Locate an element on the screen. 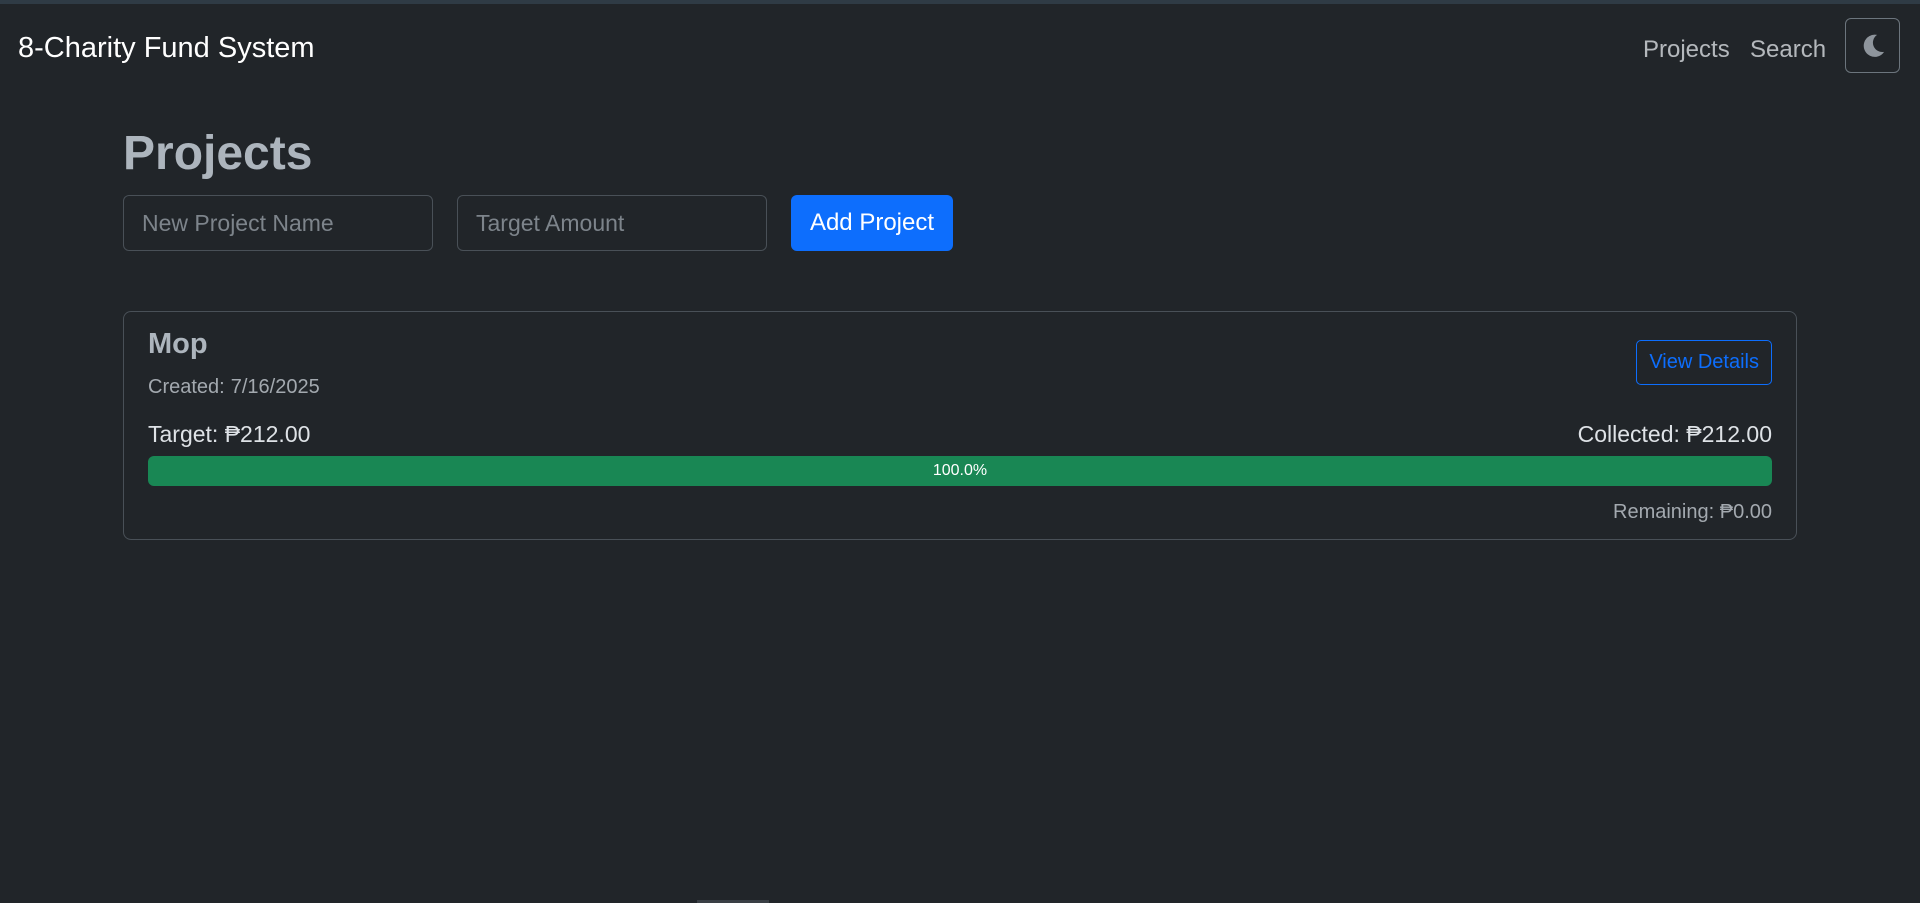  remaining-label: Remaining: is located at coordinates (1664, 512).